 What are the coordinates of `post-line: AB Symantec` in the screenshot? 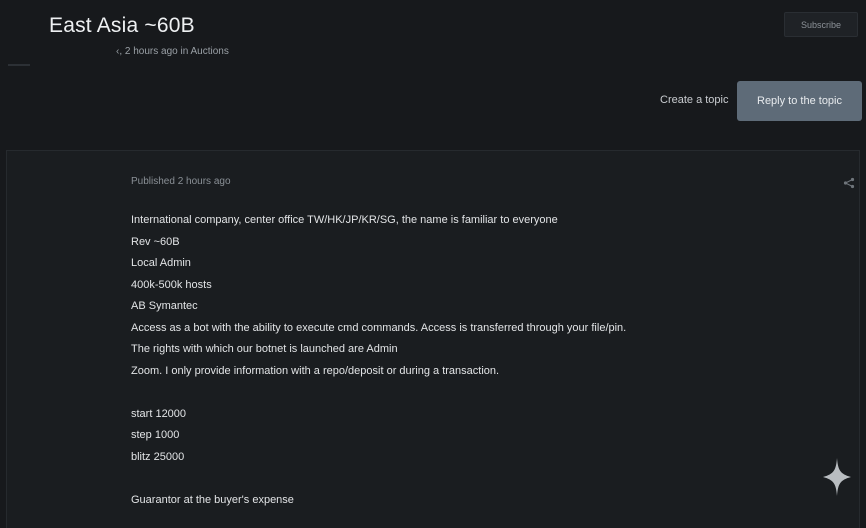 It's located at (164, 306).